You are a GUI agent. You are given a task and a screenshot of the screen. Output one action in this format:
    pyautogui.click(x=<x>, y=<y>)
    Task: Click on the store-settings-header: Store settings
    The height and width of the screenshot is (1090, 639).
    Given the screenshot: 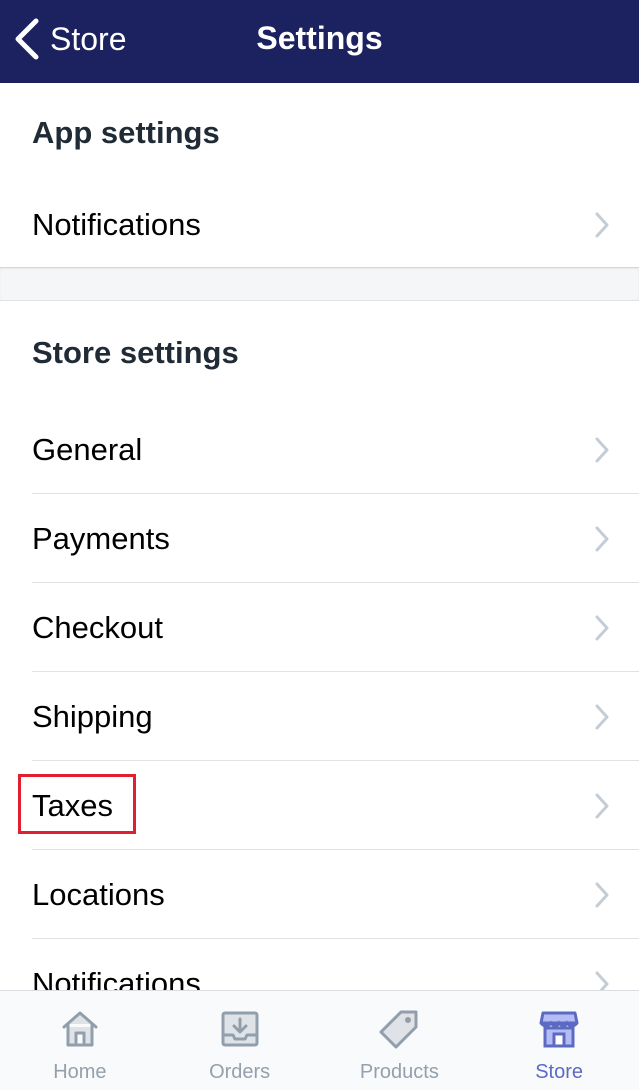 What is the action you would take?
    pyautogui.click(x=135, y=352)
    